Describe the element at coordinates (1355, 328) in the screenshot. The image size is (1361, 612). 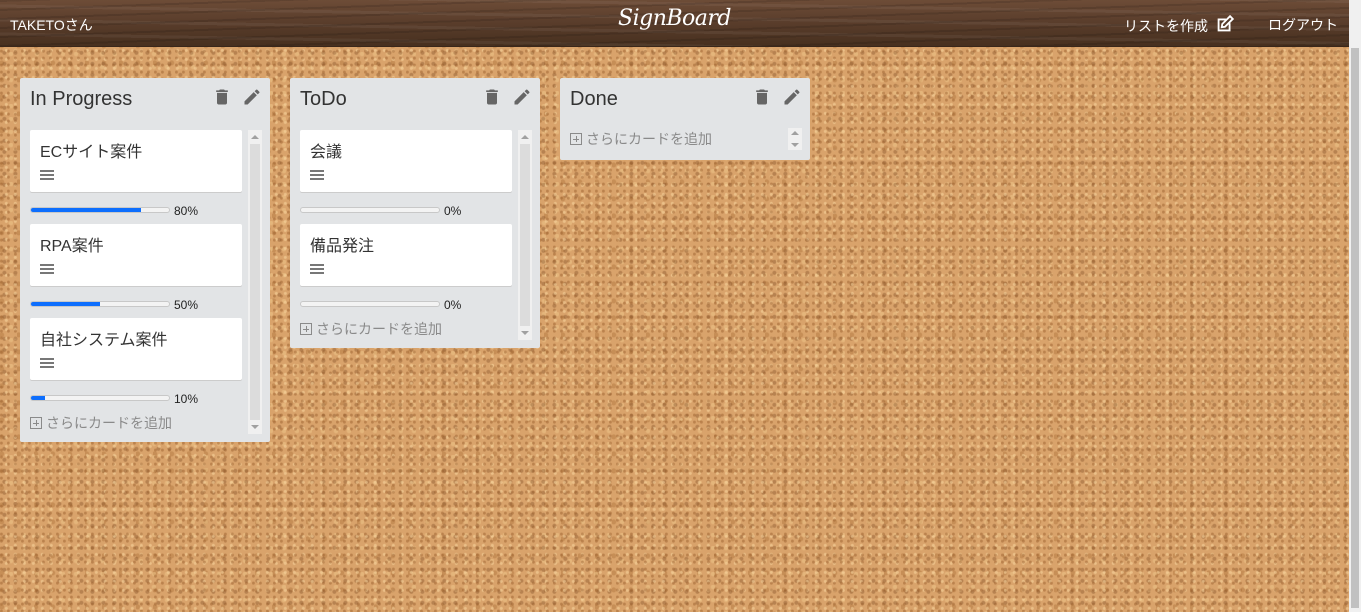
I see `page-scrollbar-thumb` at that location.